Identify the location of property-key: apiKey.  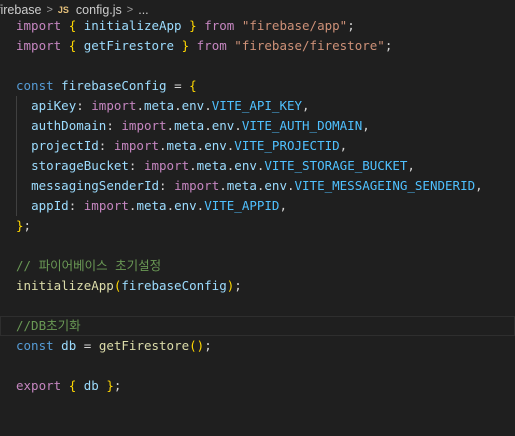
(54, 105).